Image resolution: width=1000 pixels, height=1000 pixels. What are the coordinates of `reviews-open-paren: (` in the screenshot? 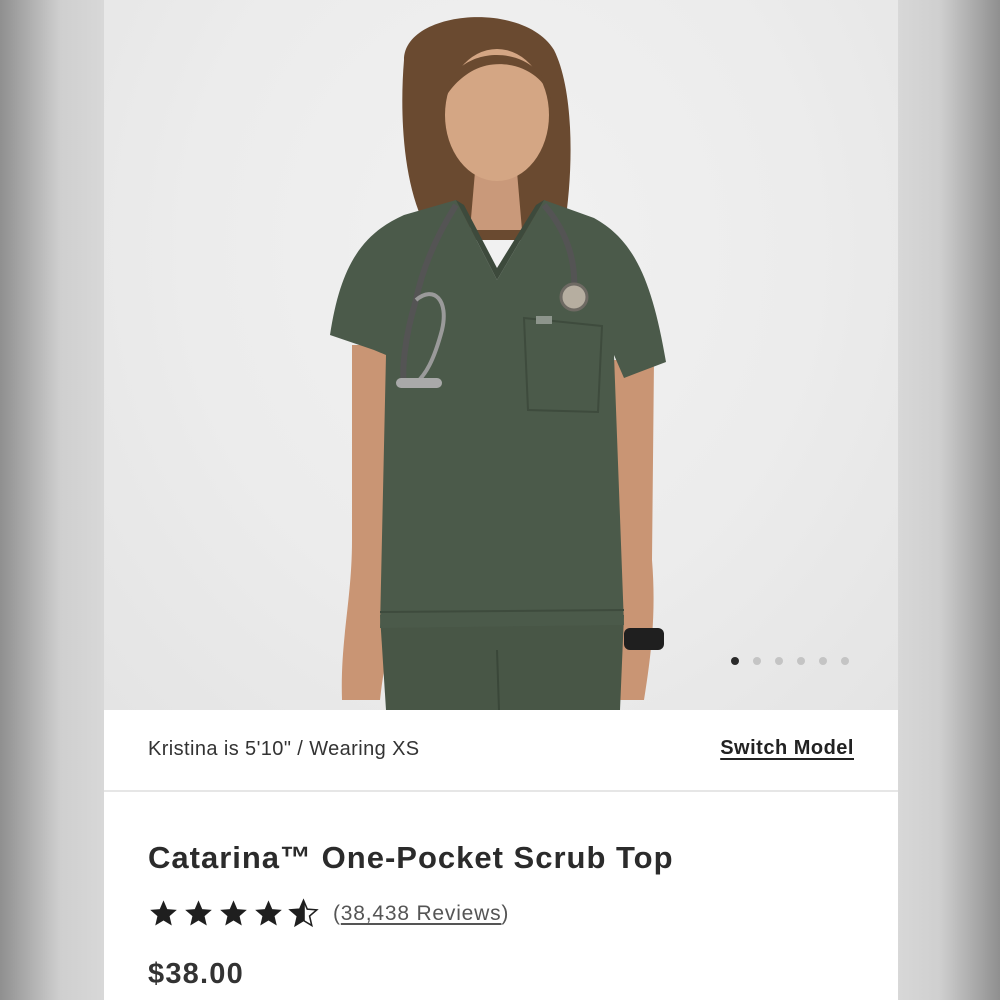 It's located at (337, 913).